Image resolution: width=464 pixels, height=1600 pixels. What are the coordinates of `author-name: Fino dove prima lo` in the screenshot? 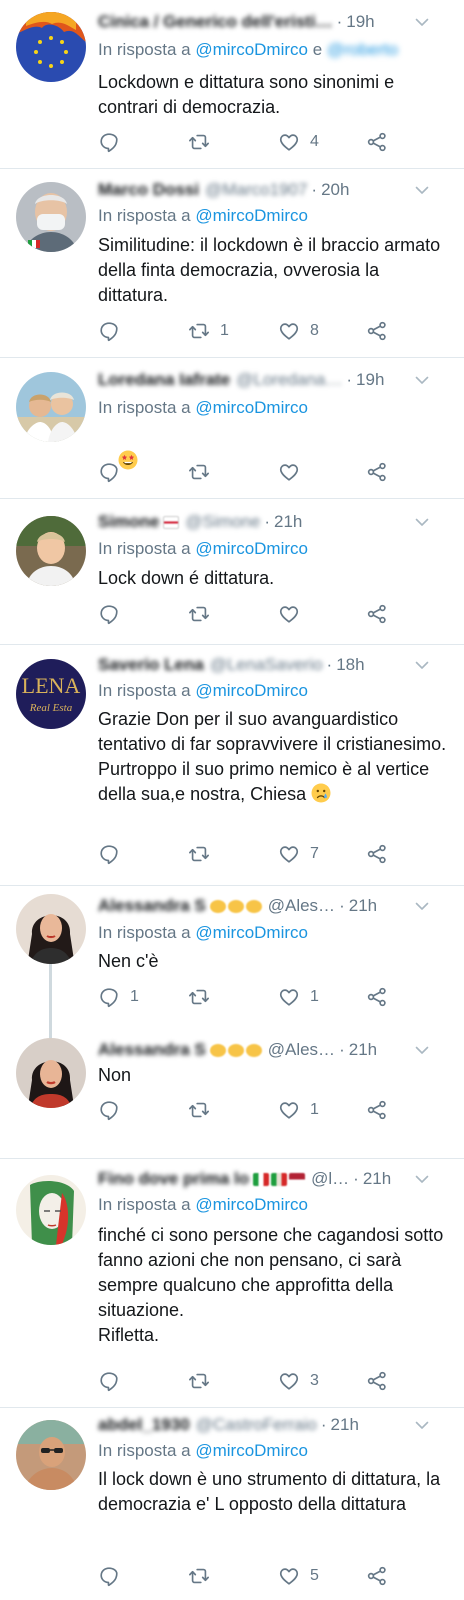 It's located at (173, 1179).